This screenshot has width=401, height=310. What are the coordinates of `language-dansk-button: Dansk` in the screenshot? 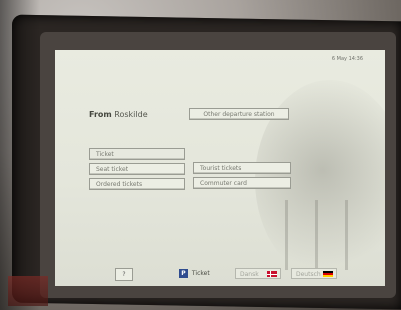 It's located at (258, 273).